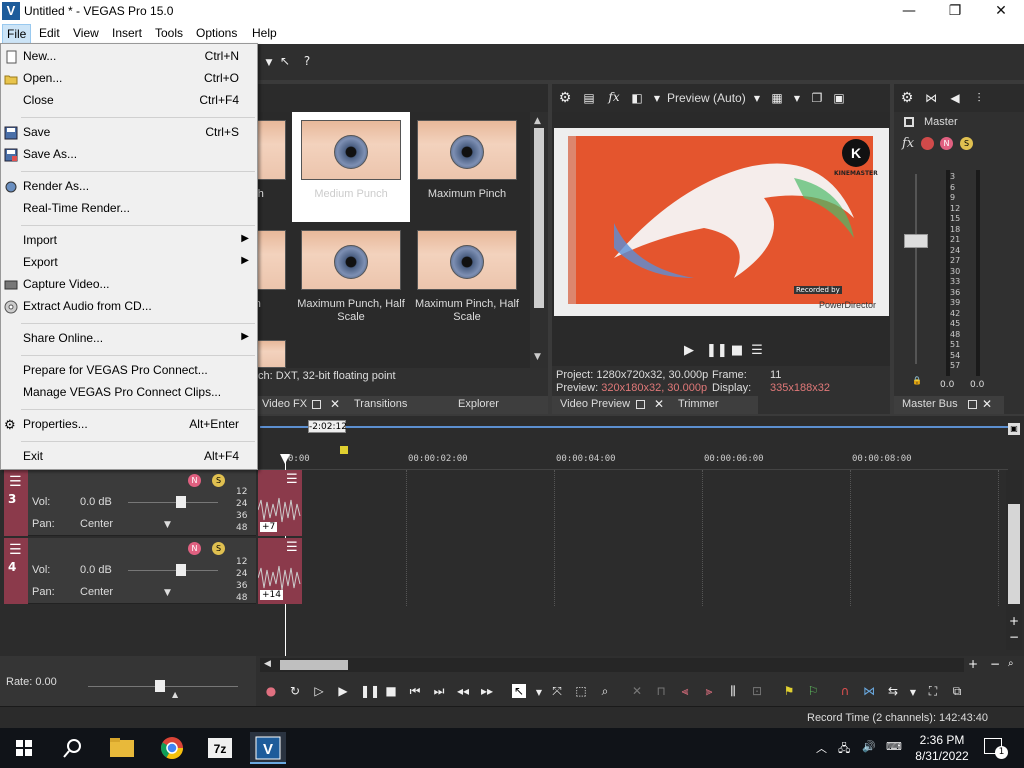  What do you see at coordinates (24, 748) in the screenshot?
I see `windows-start-icon` at bounding box center [24, 748].